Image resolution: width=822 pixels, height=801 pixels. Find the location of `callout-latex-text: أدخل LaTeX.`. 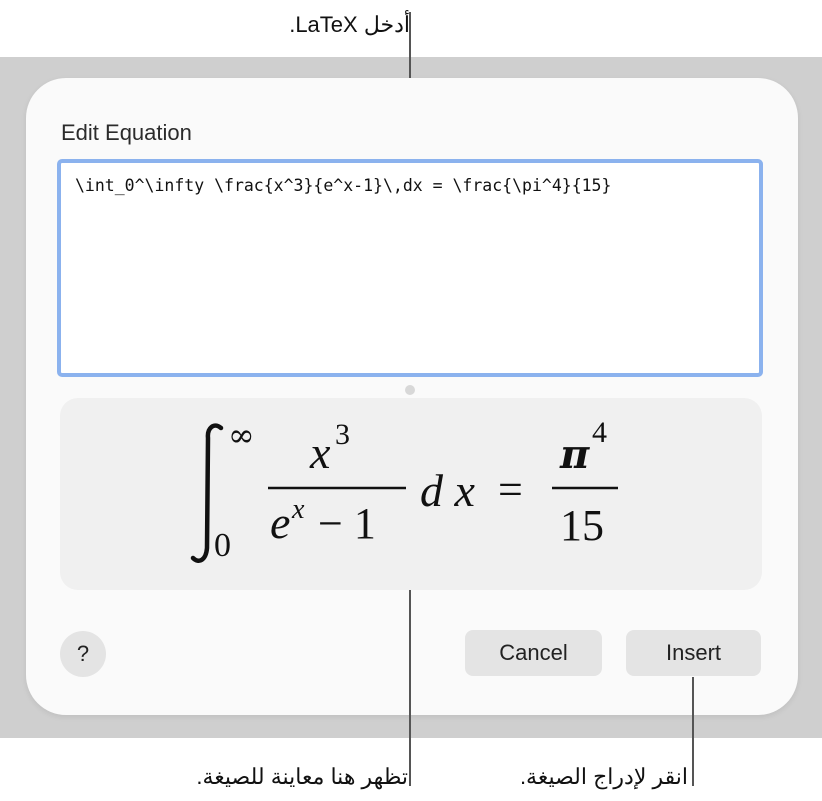

callout-latex-text: أدخل LaTeX. is located at coordinates (349, 24).